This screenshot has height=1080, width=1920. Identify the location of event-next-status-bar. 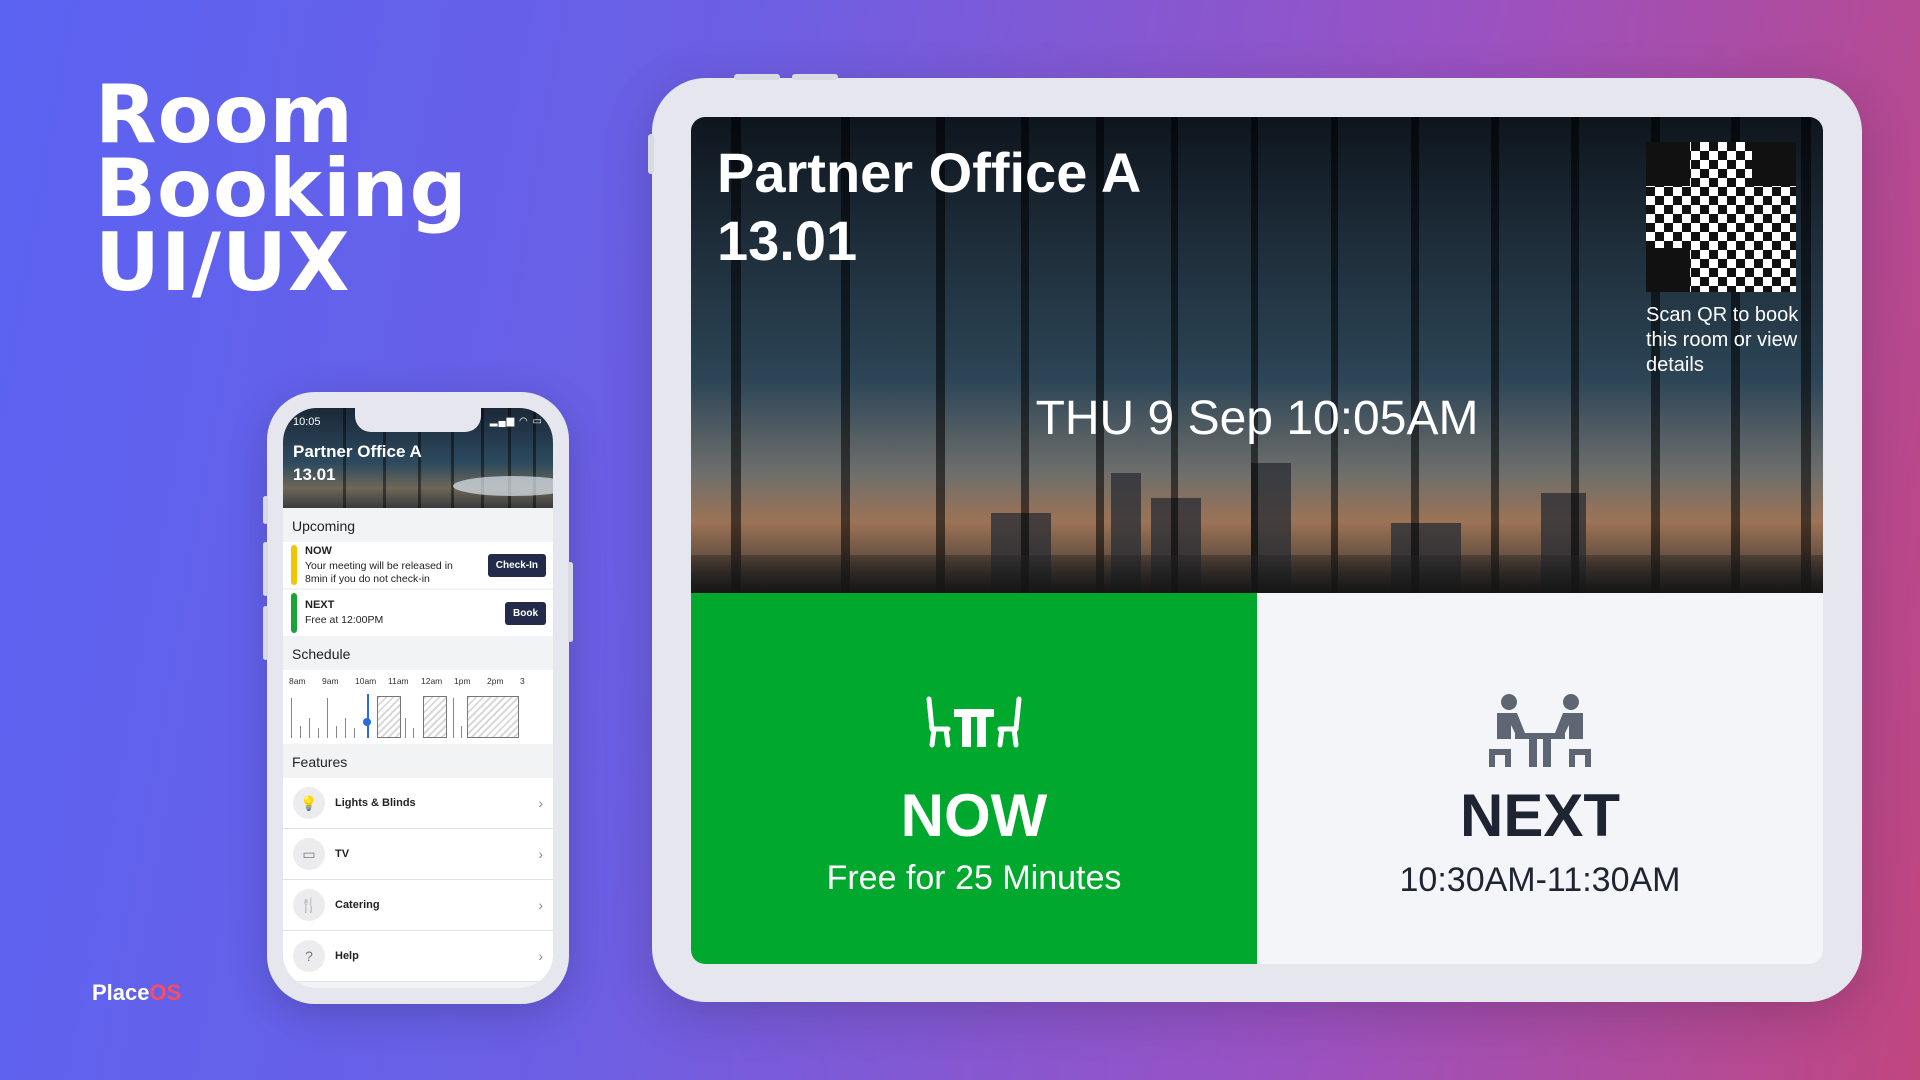
(294, 613).